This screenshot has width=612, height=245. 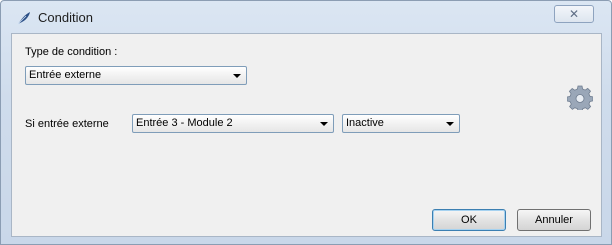 What do you see at coordinates (401, 123) in the screenshot?
I see `input-state-select: Inactive` at bounding box center [401, 123].